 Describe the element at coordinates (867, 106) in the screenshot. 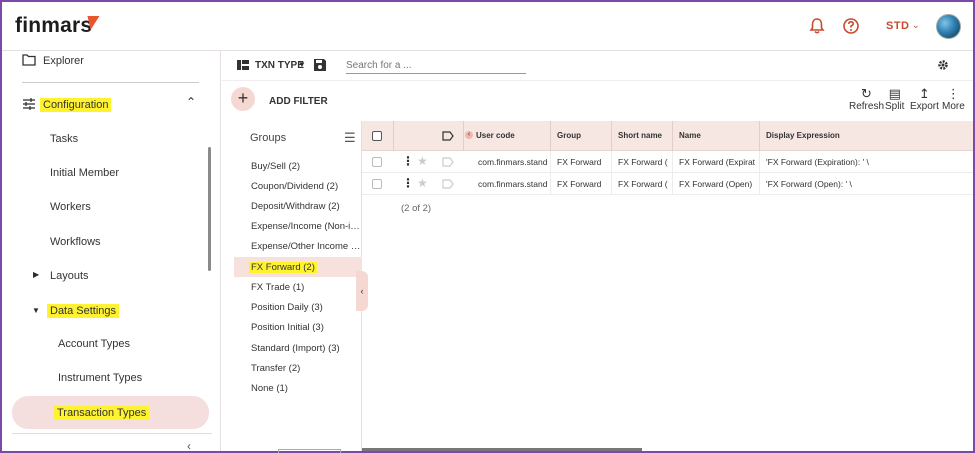

I see `refresh-label: Refresh` at that location.